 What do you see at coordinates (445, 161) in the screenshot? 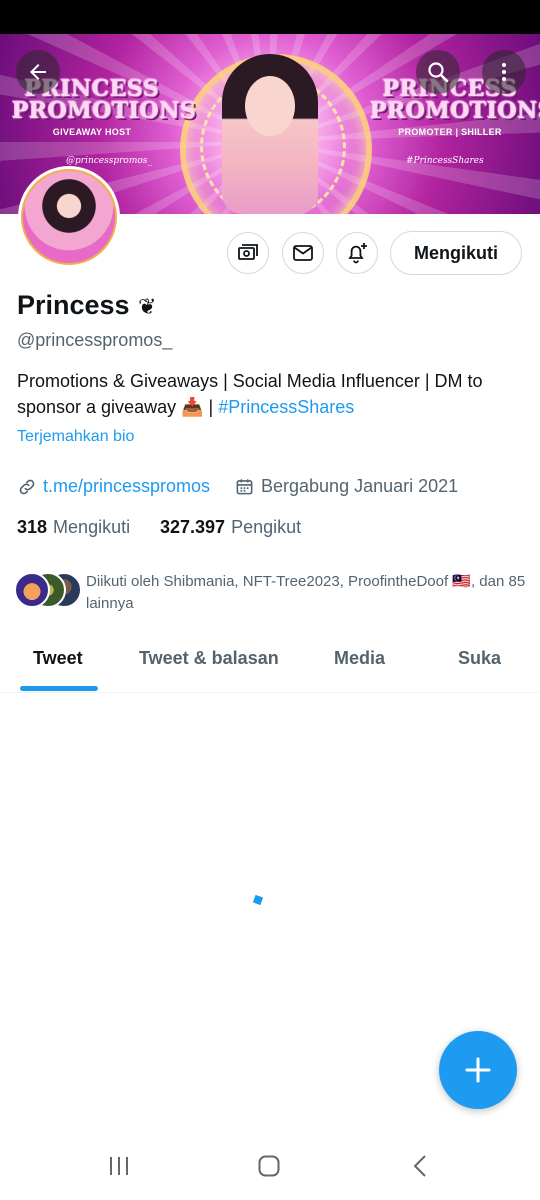
I see `banner-tag-right: #PrincessShares` at bounding box center [445, 161].